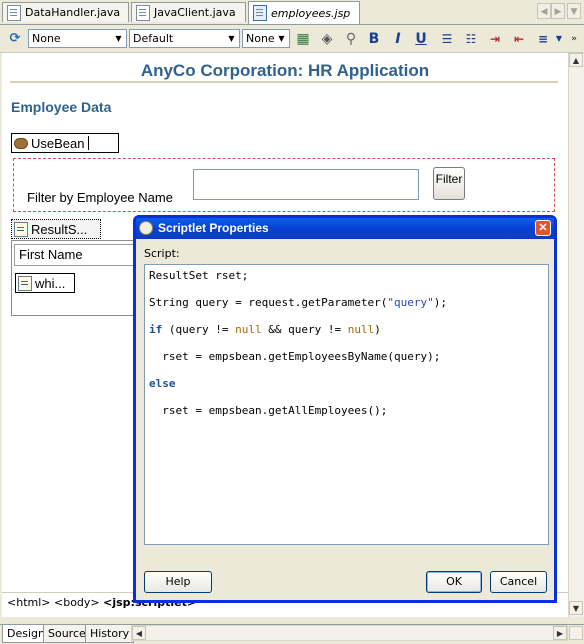 The height and width of the screenshot is (644, 584). What do you see at coordinates (311, 13) in the screenshot?
I see `tab-label: employees.jsp` at bounding box center [311, 13].